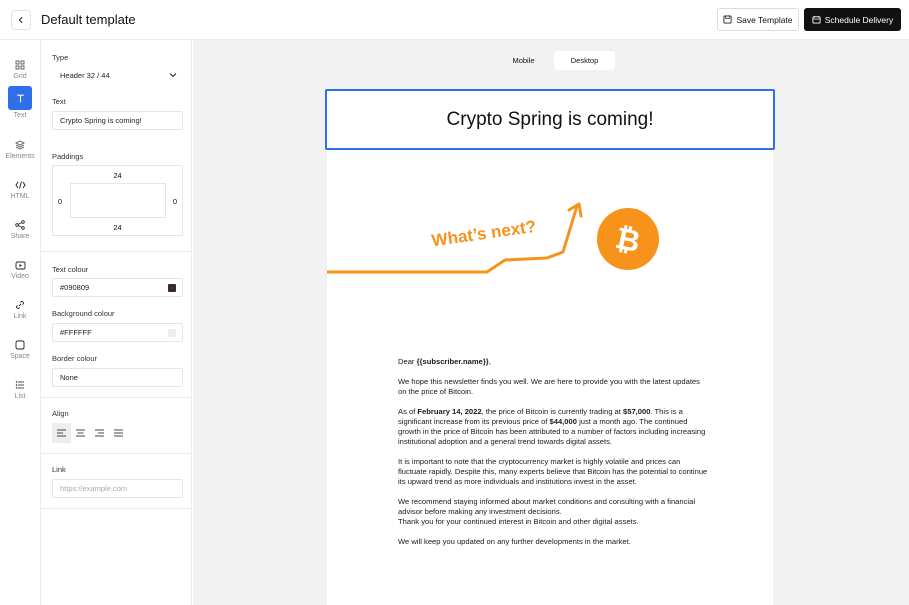 The height and width of the screenshot is (605, 909). What do you see at coordinates (19, 385) in the screenshot?
I see `list-icon` at bounding box center [19, 385].